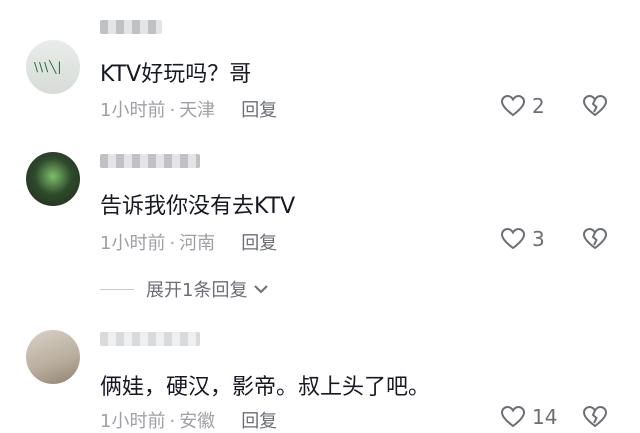 Image resolution: width=640 pixels, height=433 pixels. What do you see at coordinates (545, 417) in the screenshot?
I see `like-count: 14` at bounding box center [545, 417].